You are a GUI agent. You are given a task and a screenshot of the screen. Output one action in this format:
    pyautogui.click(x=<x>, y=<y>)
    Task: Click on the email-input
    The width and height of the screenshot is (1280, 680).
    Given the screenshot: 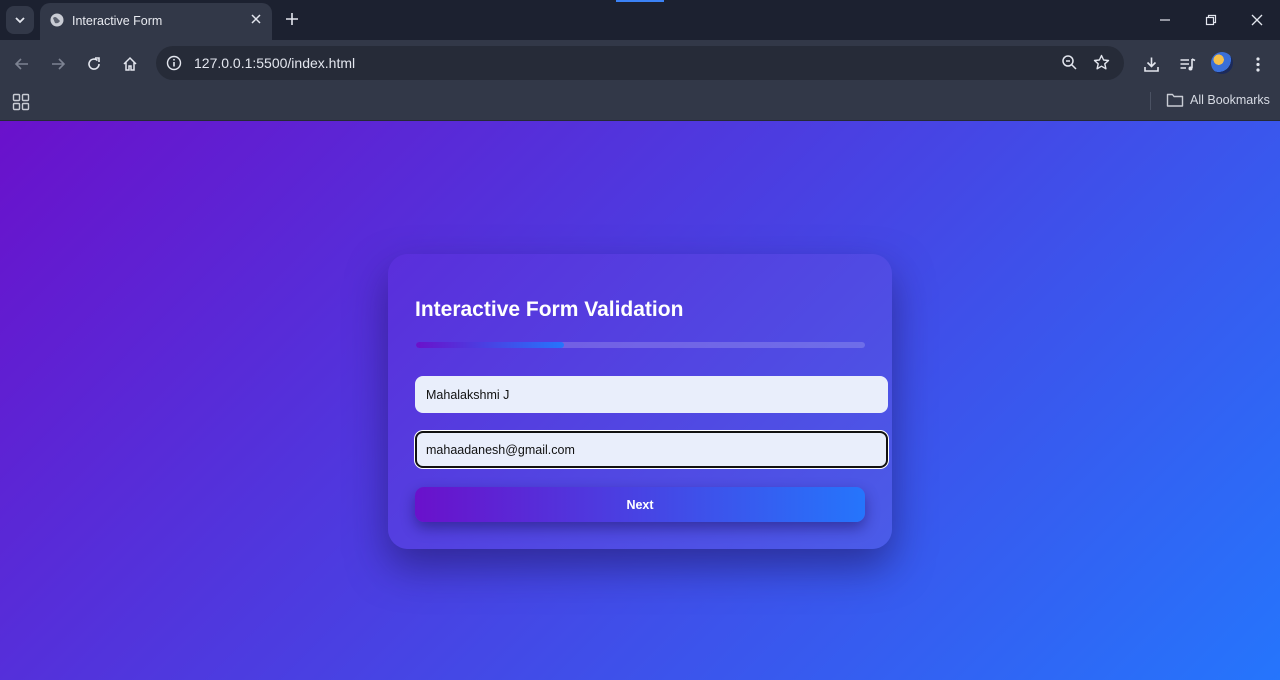 What is the action you would take?
    pyautogui.click(x=651, y=449)
    